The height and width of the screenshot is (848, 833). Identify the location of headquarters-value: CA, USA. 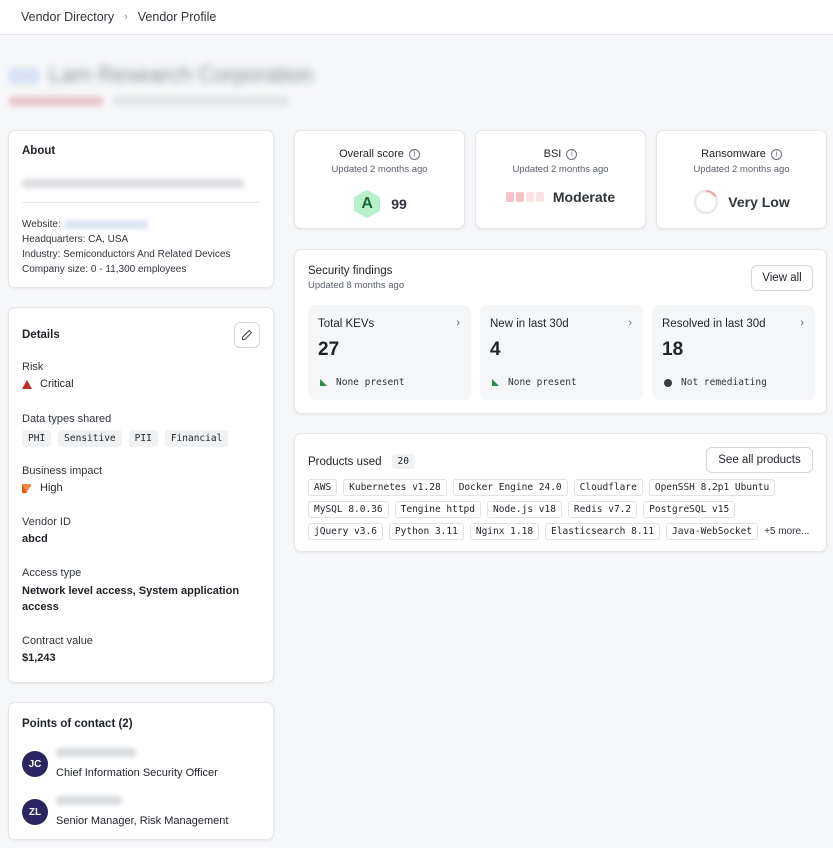
(108, 239).